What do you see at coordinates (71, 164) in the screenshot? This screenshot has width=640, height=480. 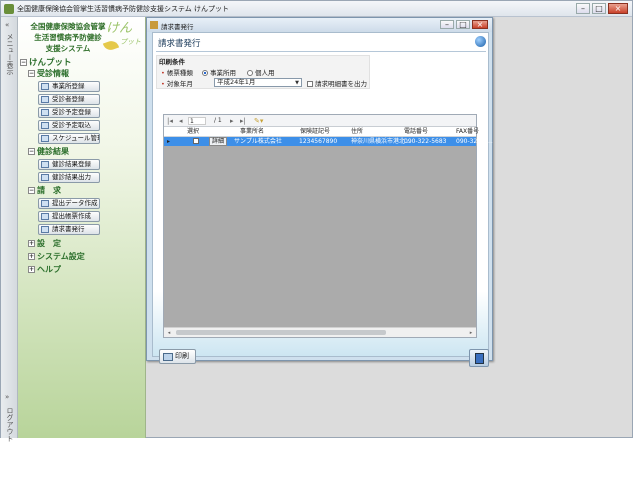 I see `button-label: 健診結果登録` at bounding box center [71, 164].